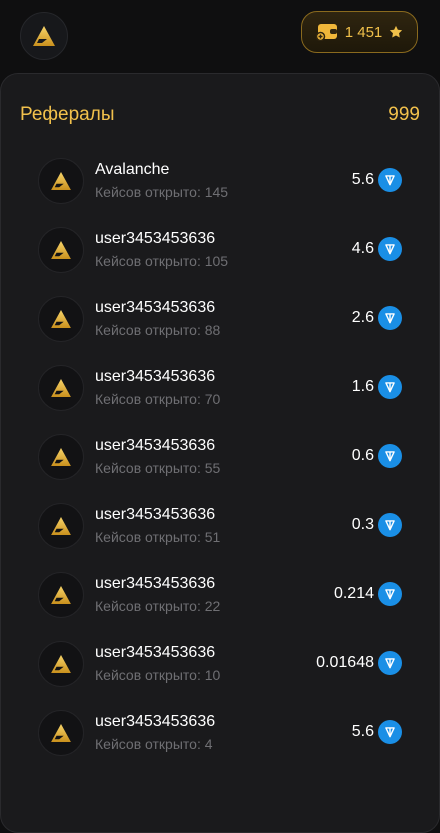 The image size is (440, 833). What do you see at coordinates (345, 662) in the screenshot?
I see `referral-amount: 0.01648` at bounding box center [345, 662].